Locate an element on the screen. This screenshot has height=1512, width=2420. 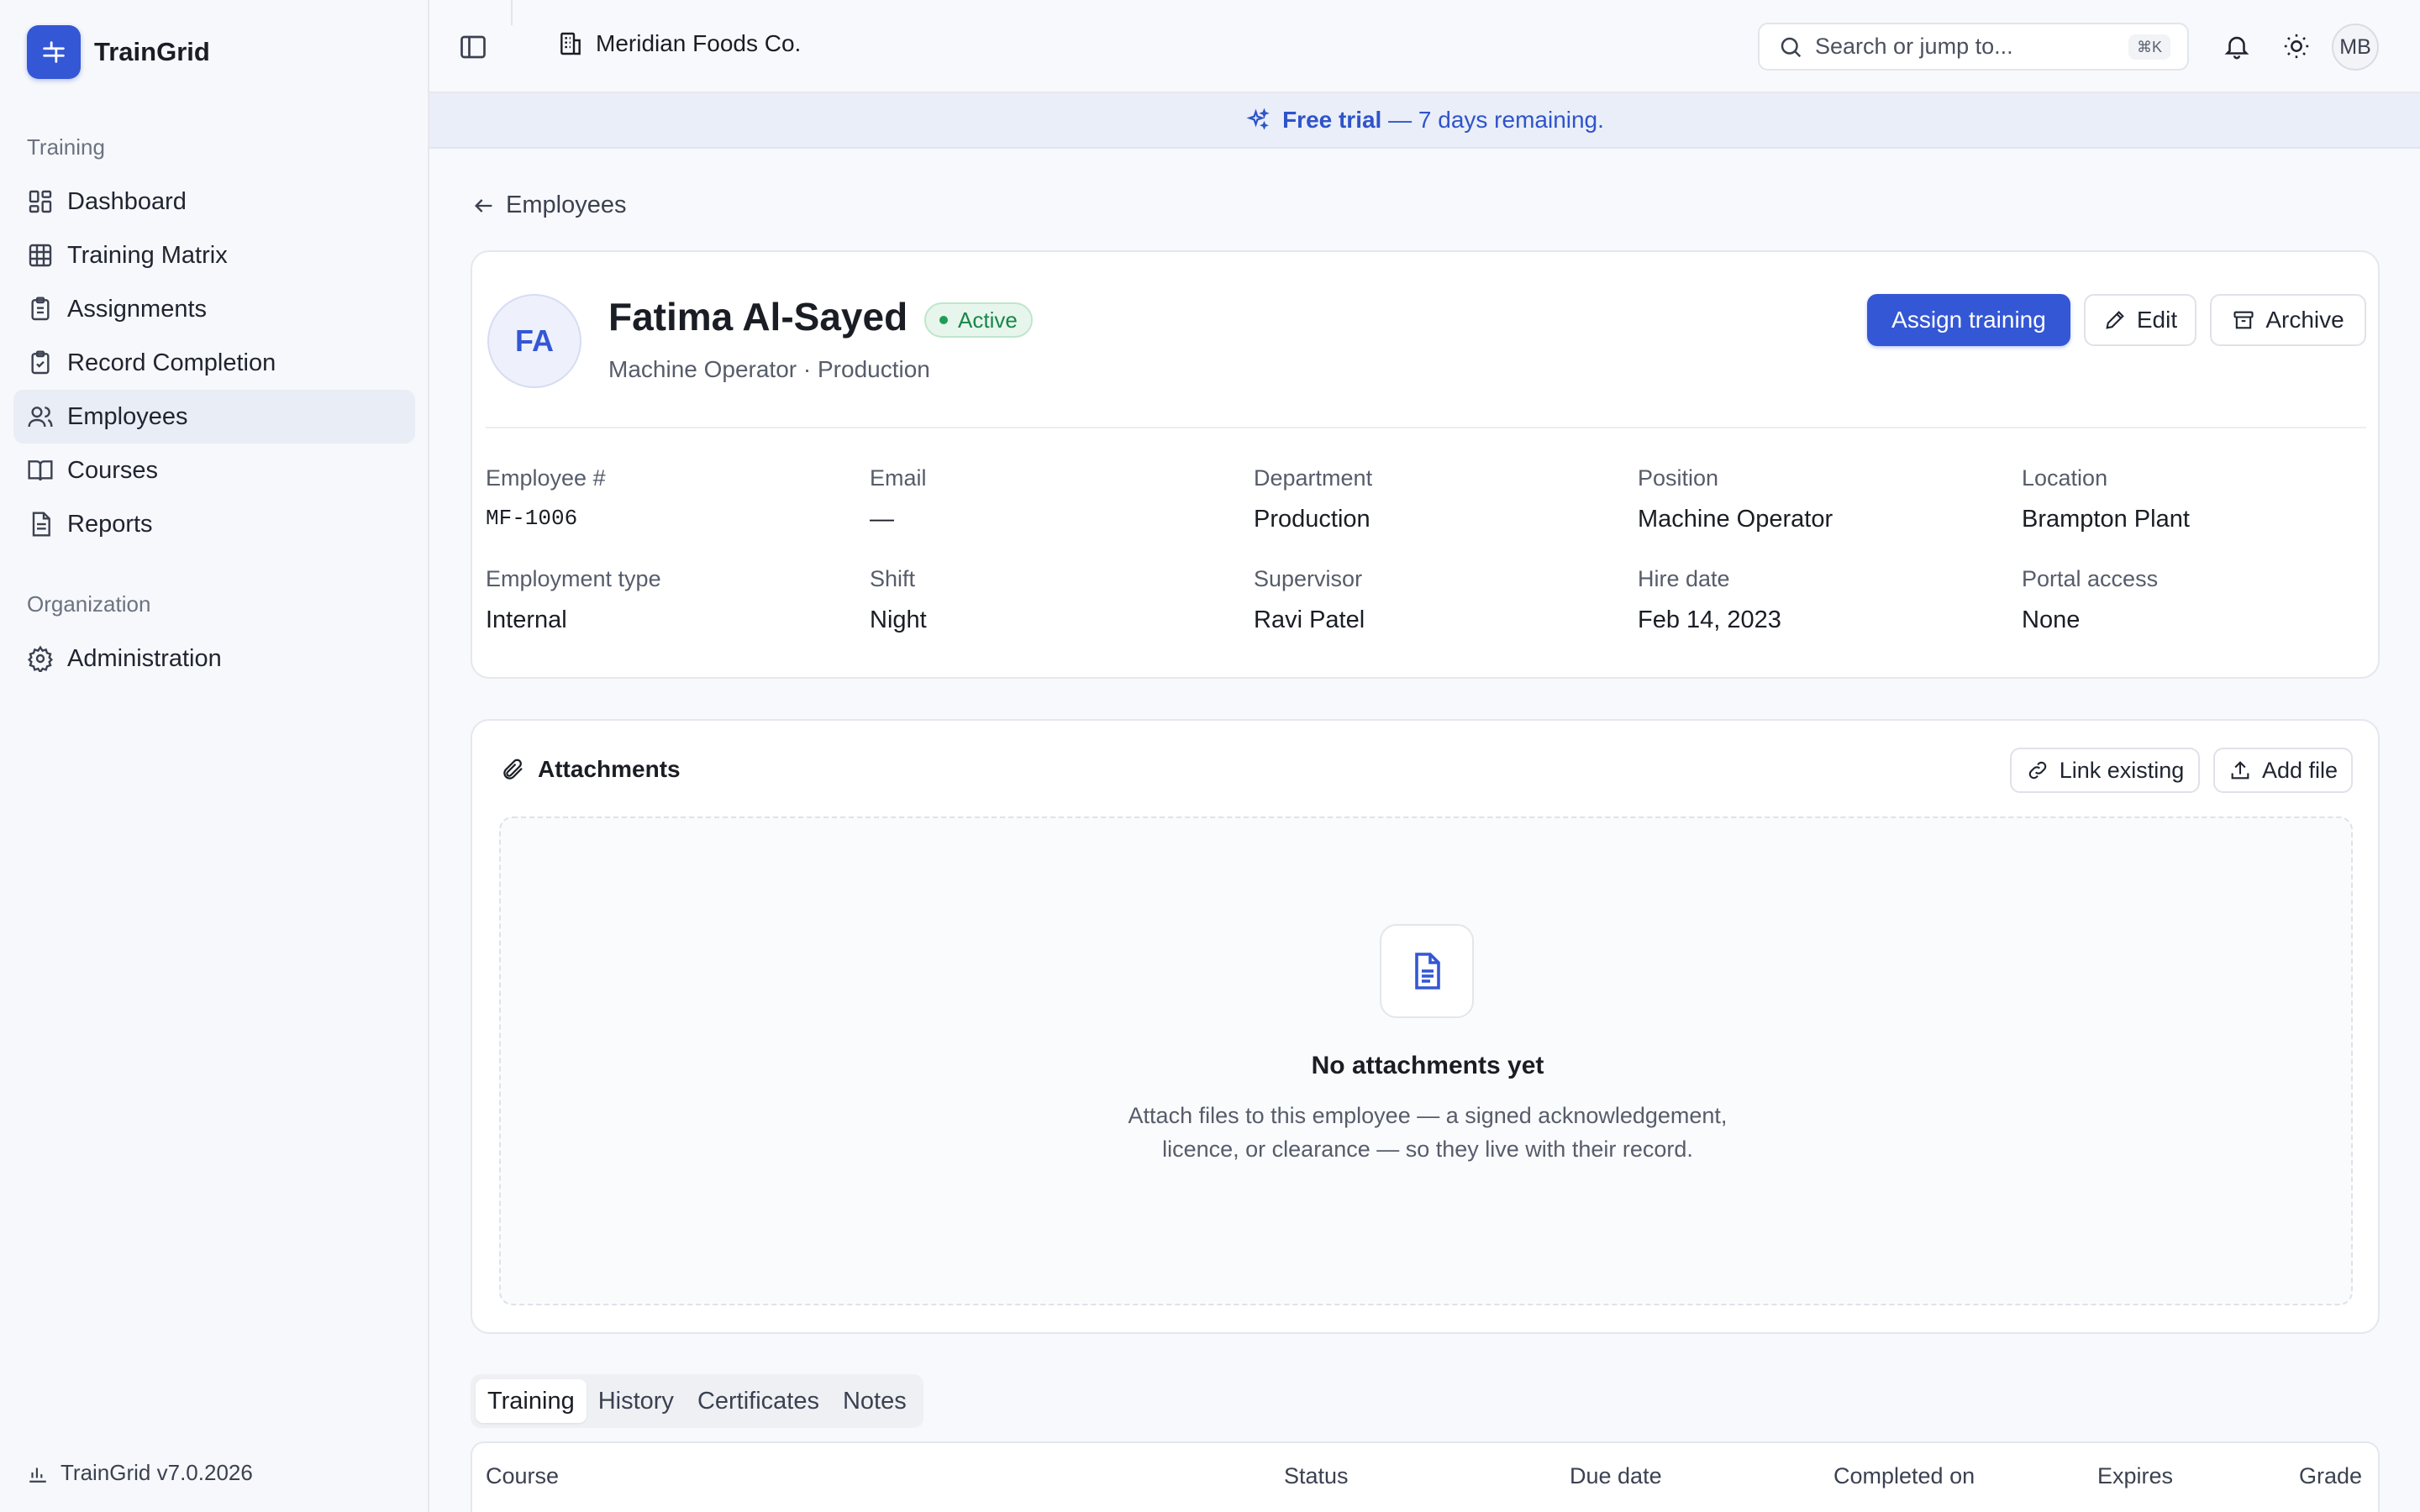
sidebar-item-training-matrix: Training Matrix is located at coordinates (214, 255).